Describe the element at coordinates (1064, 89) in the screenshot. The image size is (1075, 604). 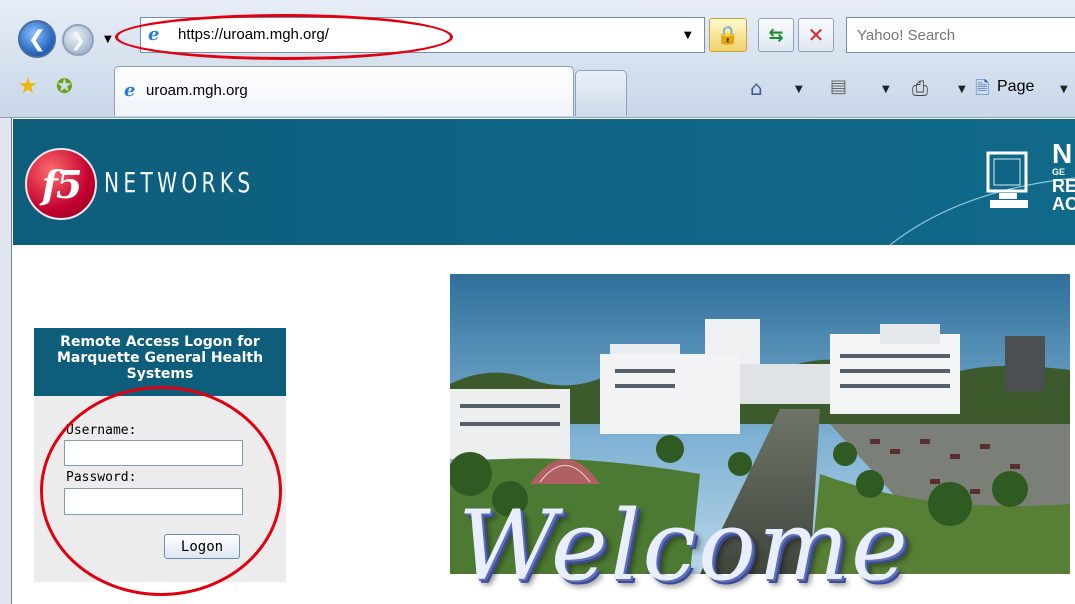
I see `page-dropdown-icon: ▼` at that location.